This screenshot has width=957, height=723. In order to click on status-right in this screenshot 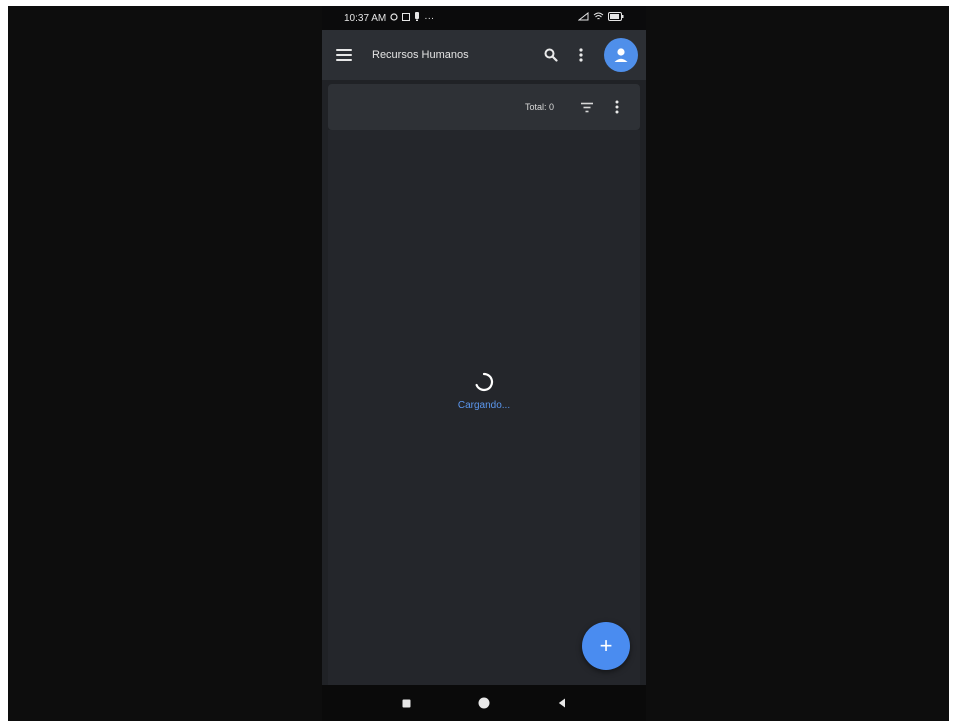, I will do `click(600, 17)`.